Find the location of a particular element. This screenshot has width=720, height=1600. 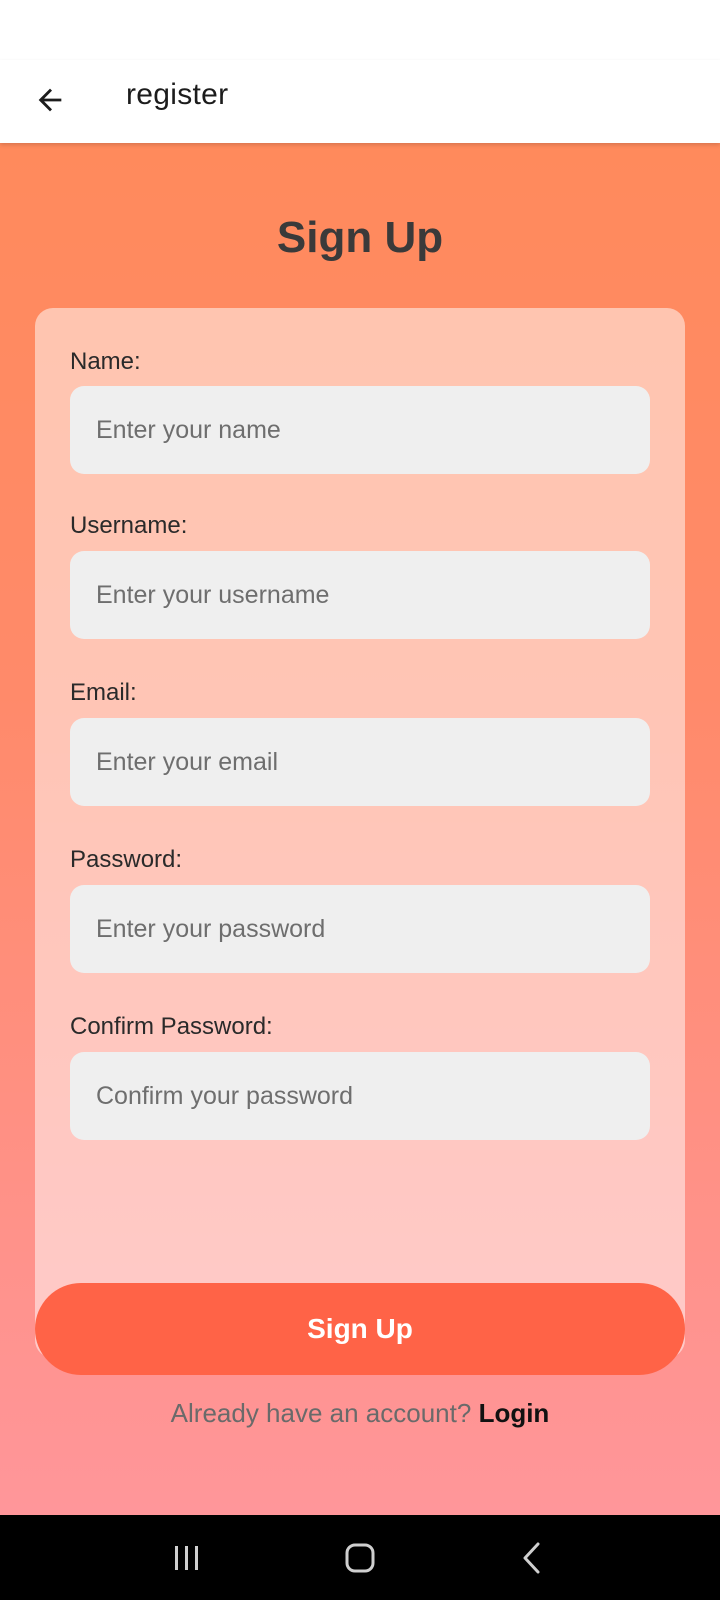

email-input is located at coordinates (360, 762).